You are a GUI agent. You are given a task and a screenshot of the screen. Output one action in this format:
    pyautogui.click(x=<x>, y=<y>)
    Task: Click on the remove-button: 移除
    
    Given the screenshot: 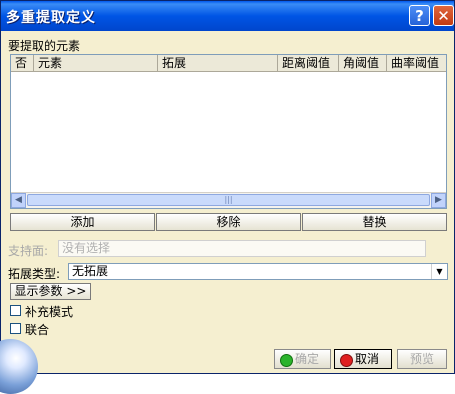 What is the action you would take?
    pyautogui.click(x=228, y=222)
    